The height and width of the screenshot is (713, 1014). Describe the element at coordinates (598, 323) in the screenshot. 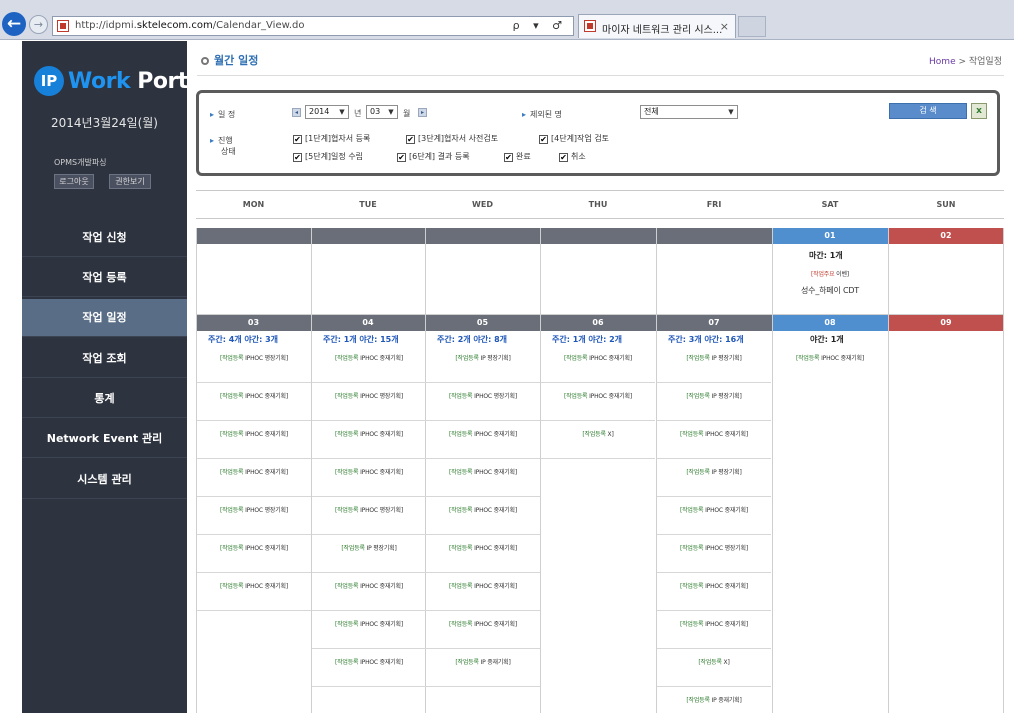

I see `day-header-06: 06` at that location.